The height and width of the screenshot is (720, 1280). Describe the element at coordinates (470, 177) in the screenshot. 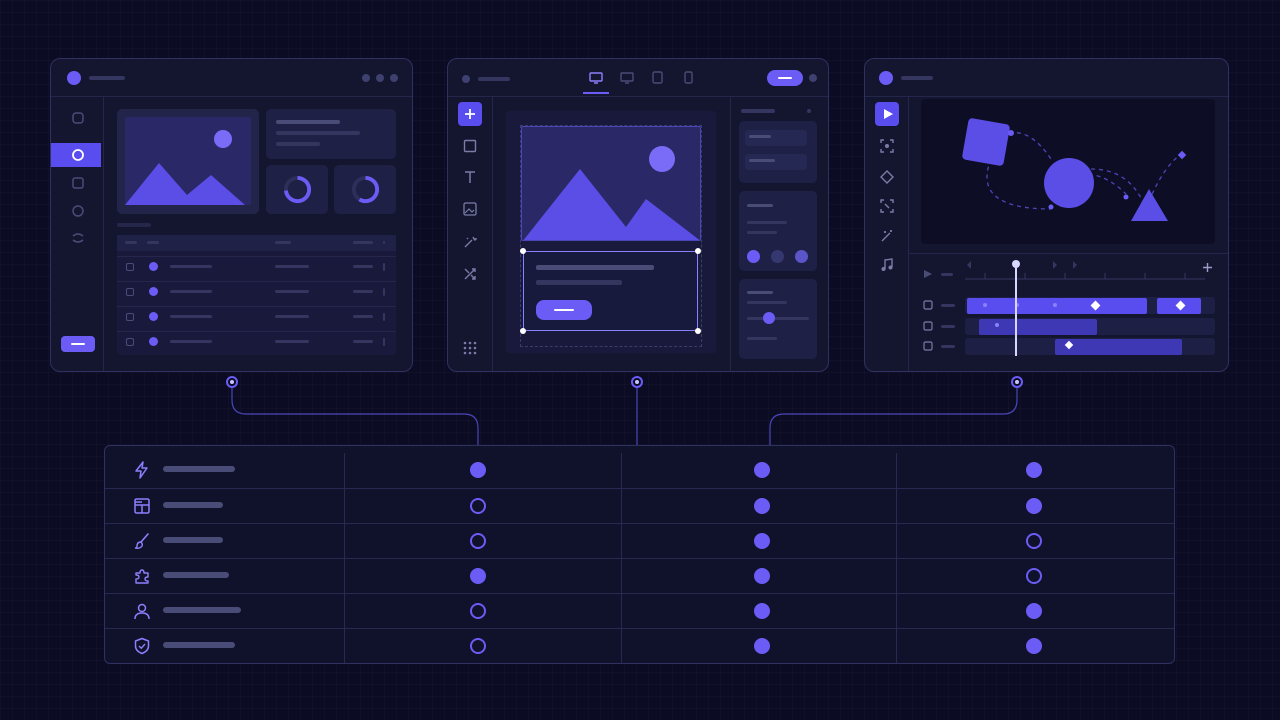

I see `text-icon` at that location.